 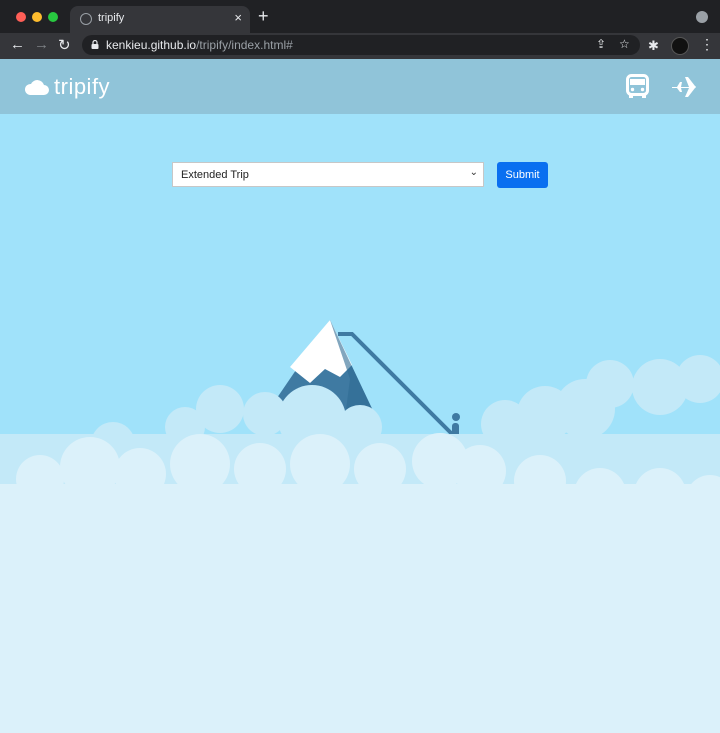 I want to click on share-icon: ⇪, so click(x=601, y=44).